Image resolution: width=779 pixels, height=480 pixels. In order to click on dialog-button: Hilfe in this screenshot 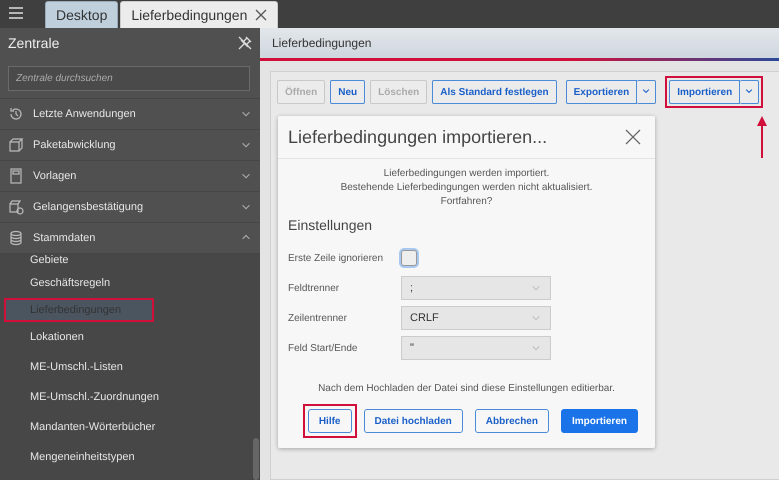, I will do `click(330, 421)`.